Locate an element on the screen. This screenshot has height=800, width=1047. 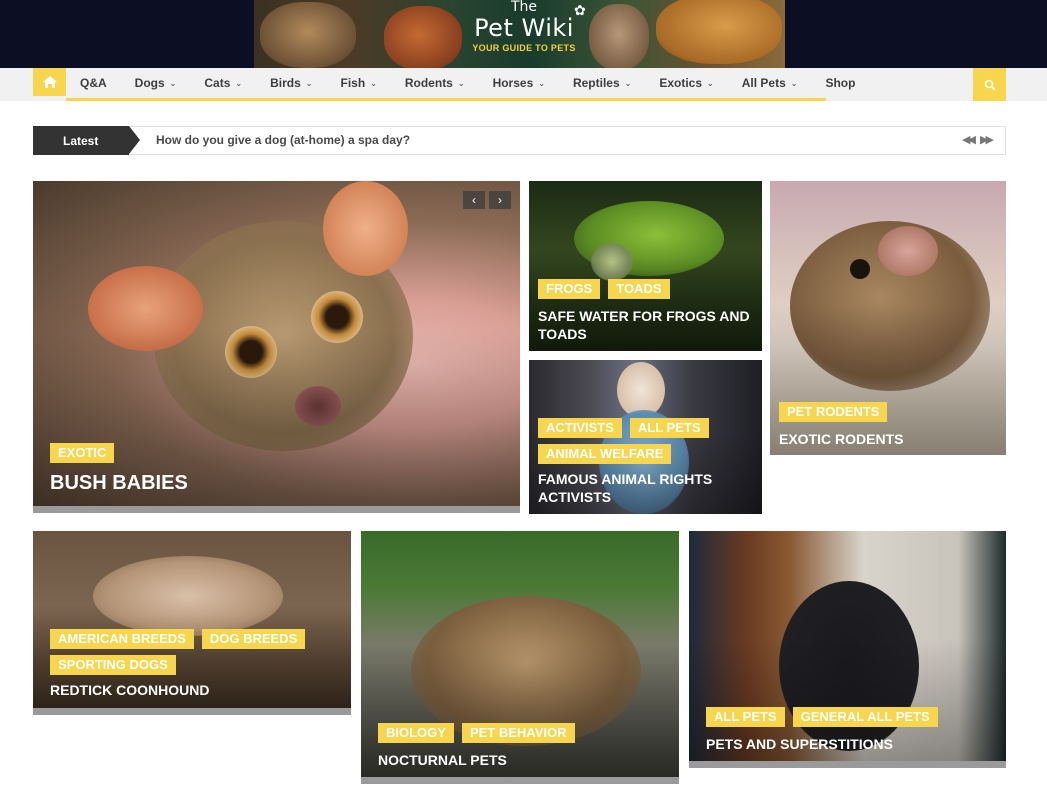
card-tags: ACTIVISTS ALL PETS ANIMAL WELFARE is located at coordinates (645, 441).